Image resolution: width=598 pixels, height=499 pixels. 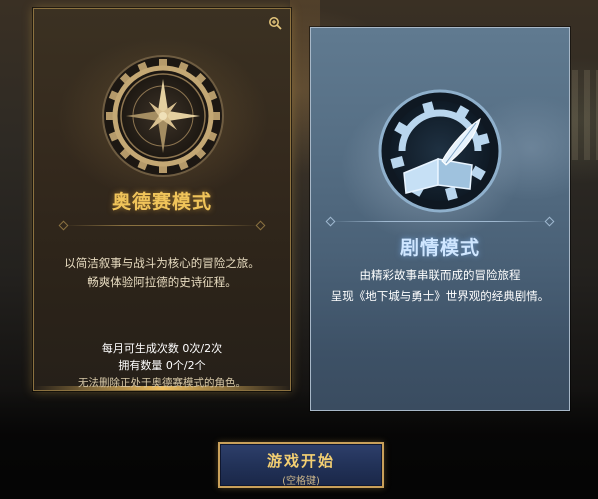 I want to click on spacebar-hint: (空格键), so click(x=301, y=481).